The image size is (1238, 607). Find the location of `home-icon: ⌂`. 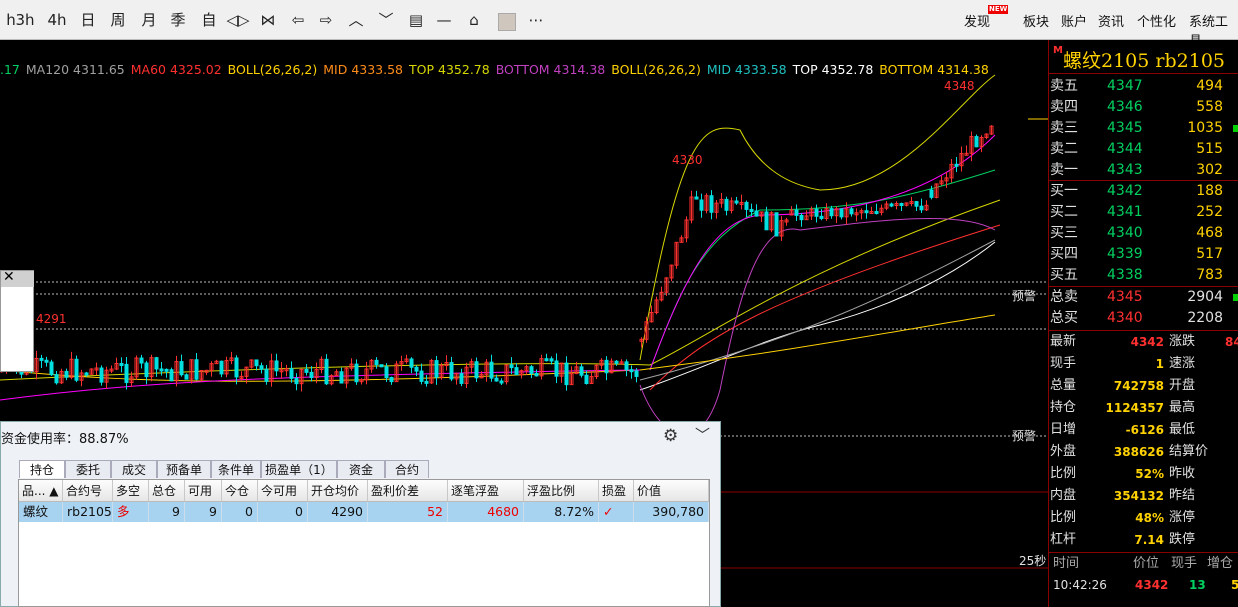

home-icon: ⌂ is located at coordinates (474, 20).